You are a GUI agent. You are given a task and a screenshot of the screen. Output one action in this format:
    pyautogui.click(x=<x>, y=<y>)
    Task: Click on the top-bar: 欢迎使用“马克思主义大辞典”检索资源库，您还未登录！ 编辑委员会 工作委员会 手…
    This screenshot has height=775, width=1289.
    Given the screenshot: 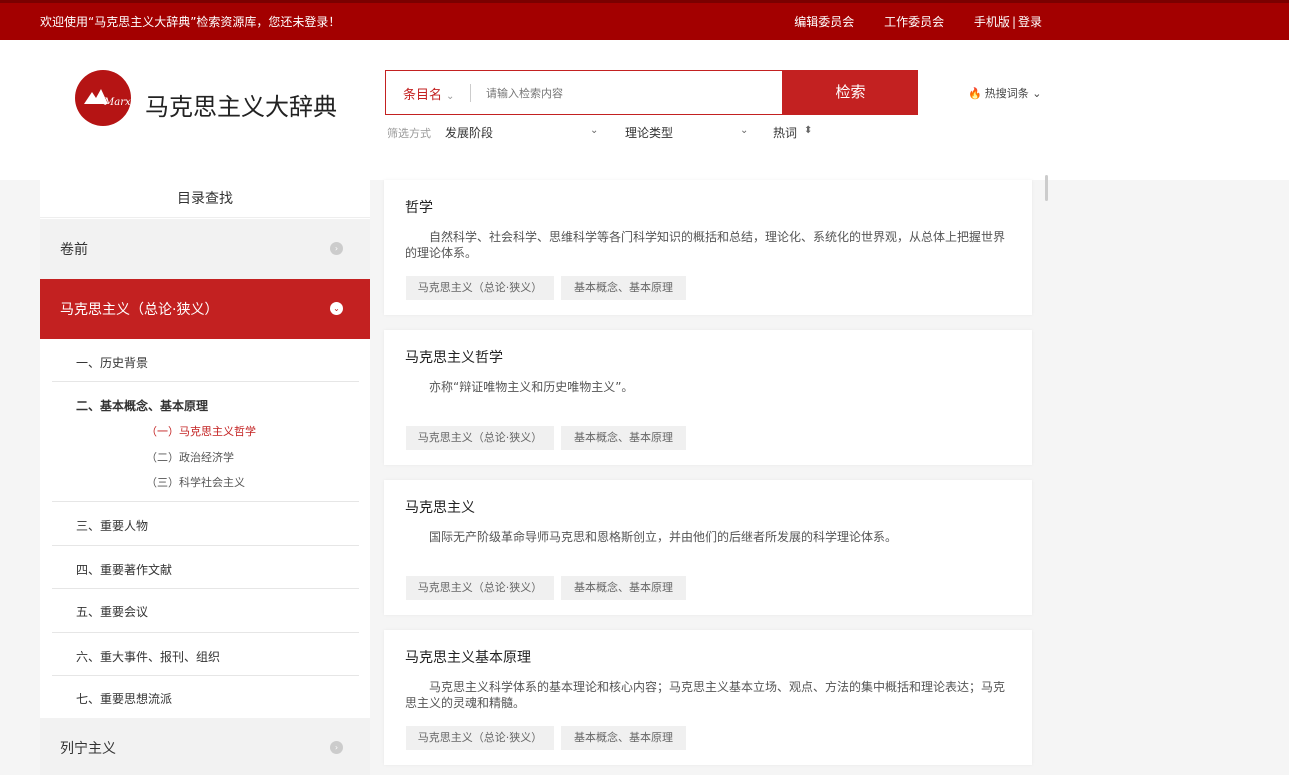 What is the action you would take?
    pyautogui.click(x=644, y=20)
    